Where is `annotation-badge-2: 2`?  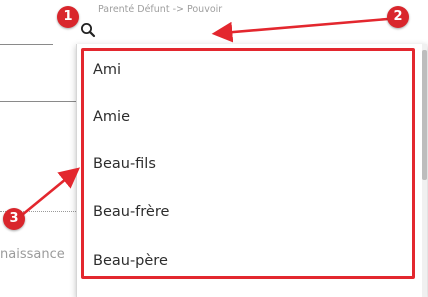
annotation-badge-2: 2 is located at coordinates (398, 17).